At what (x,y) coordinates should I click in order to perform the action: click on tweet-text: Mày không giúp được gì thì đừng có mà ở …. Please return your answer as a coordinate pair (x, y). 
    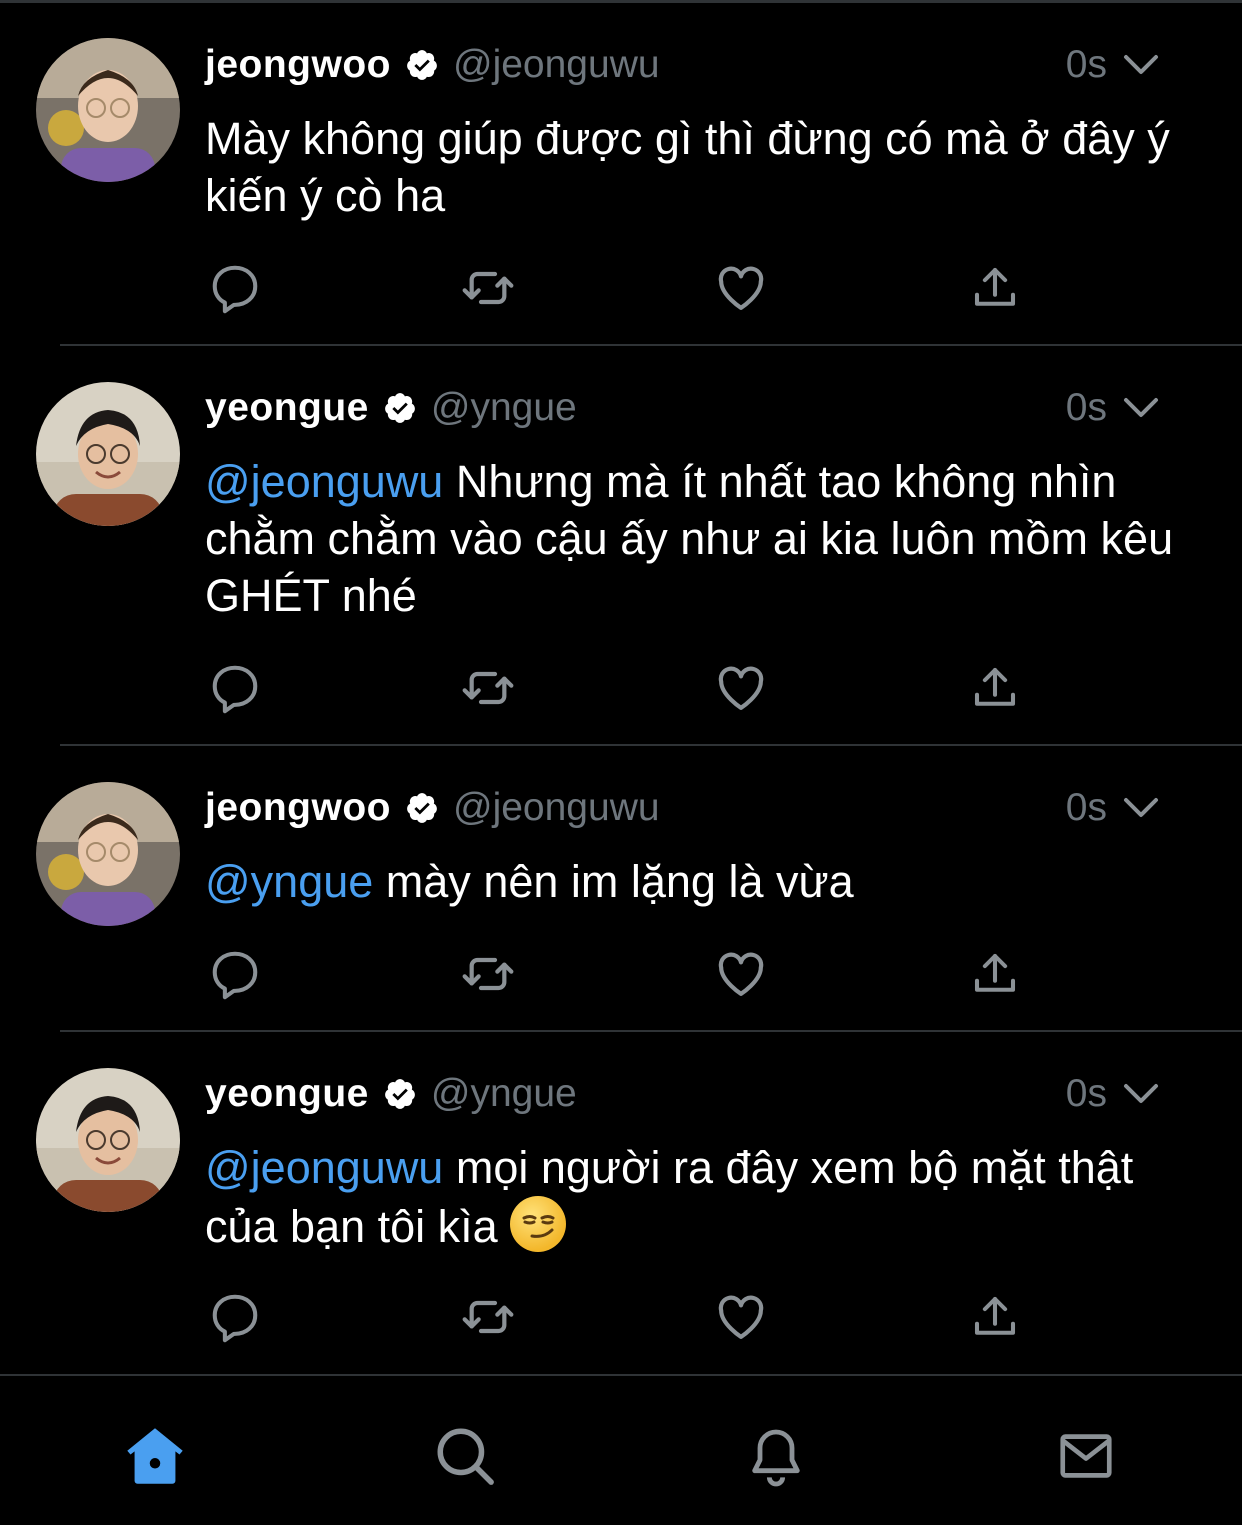
    Looking at the image, I should click on (705, 167).